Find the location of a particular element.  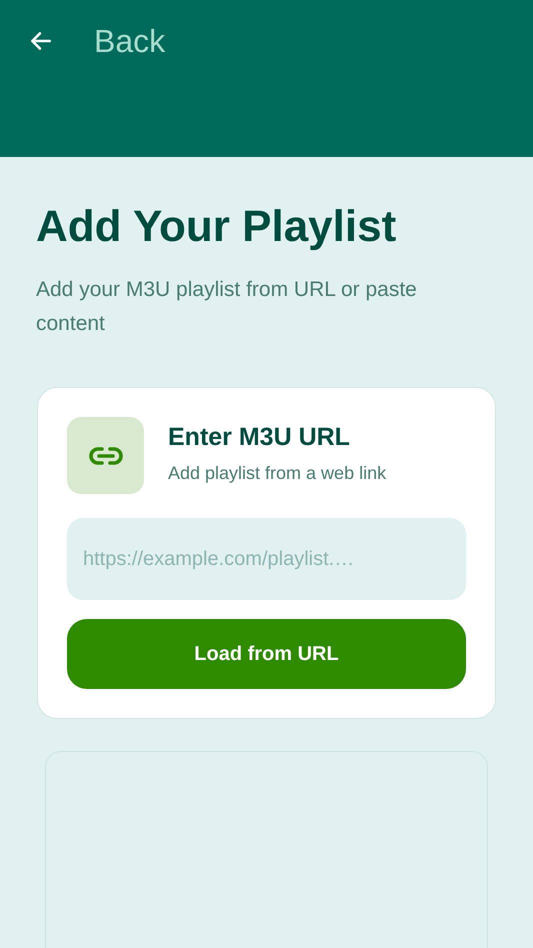

page-title: Add Your Playlist is located at coordinates (217, 227).